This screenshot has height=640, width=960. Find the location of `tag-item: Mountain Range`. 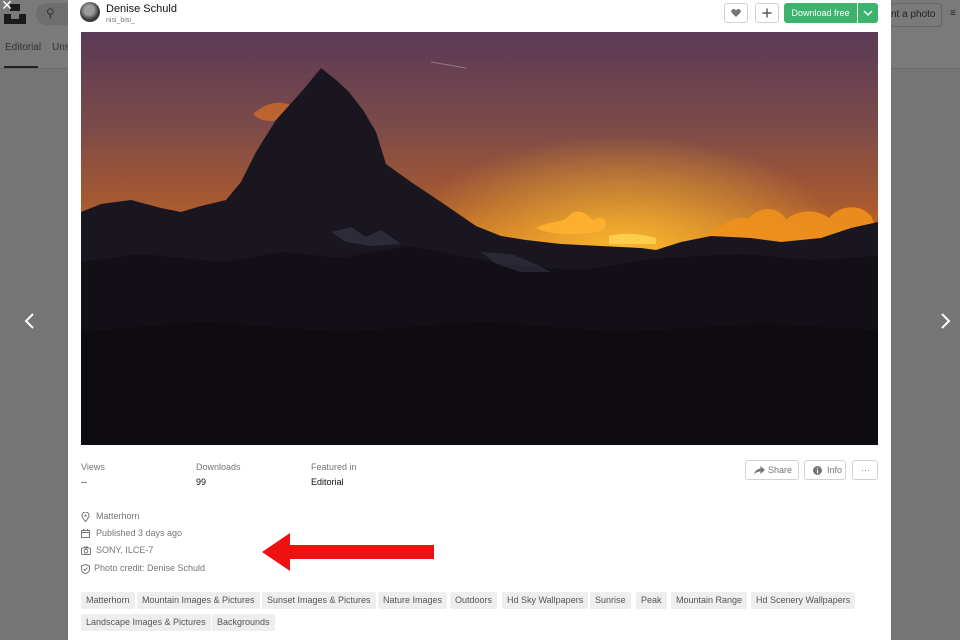

tag-item: Mountain Range is located at coordinates (709, 600).